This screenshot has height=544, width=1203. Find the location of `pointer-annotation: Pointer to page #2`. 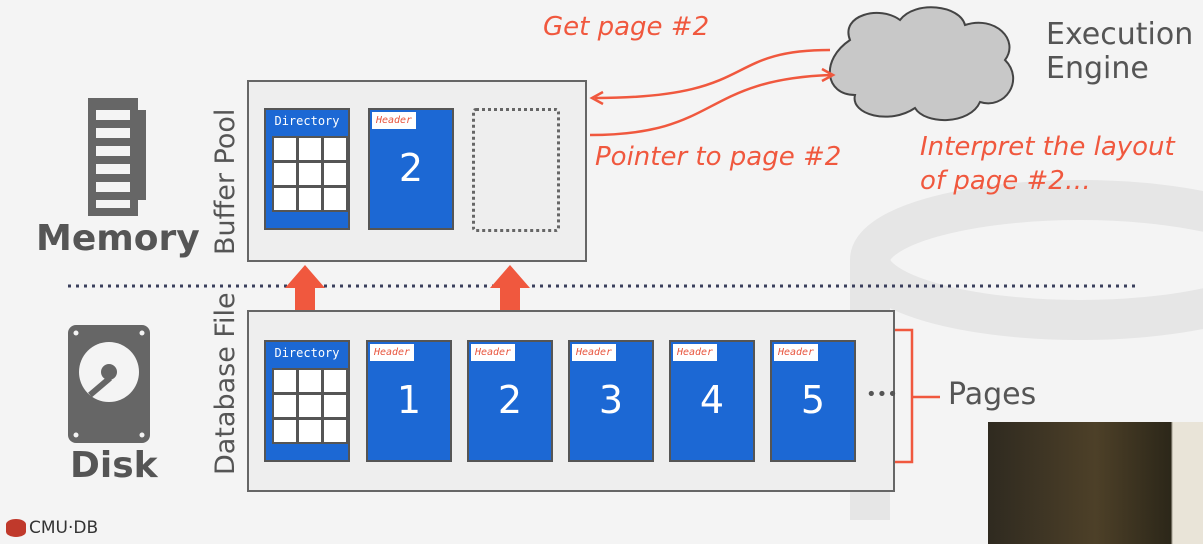

pointer-annotation: Pointer to page #2 is located at coordinates (718, 157).